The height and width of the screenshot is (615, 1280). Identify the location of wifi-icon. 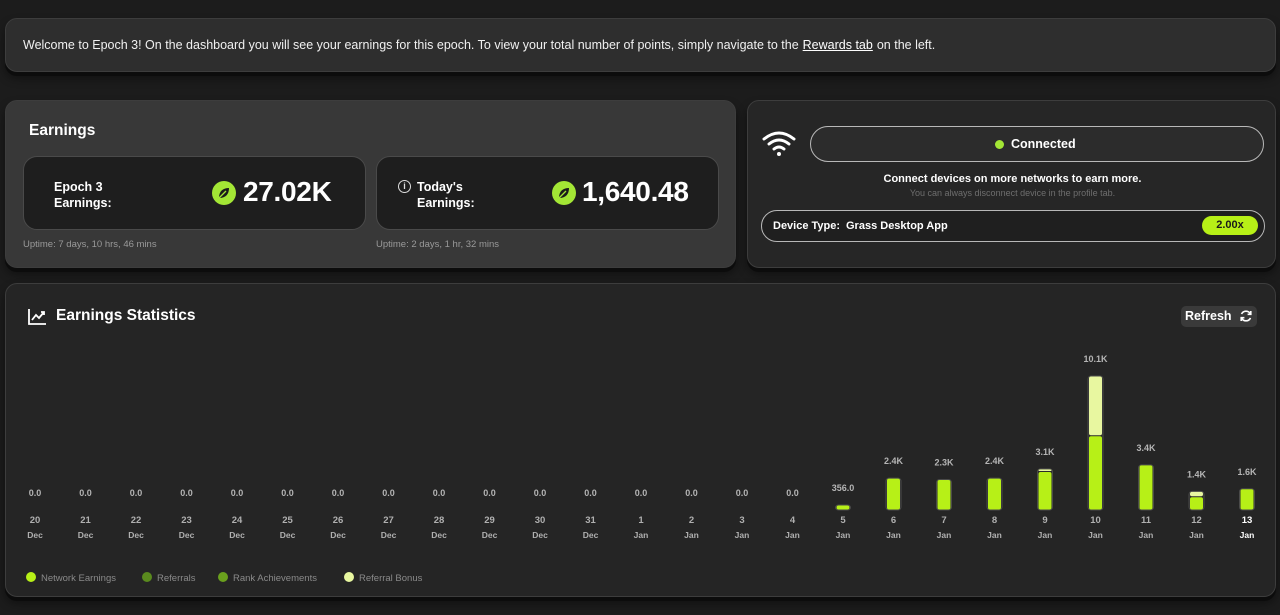
(779, 143).